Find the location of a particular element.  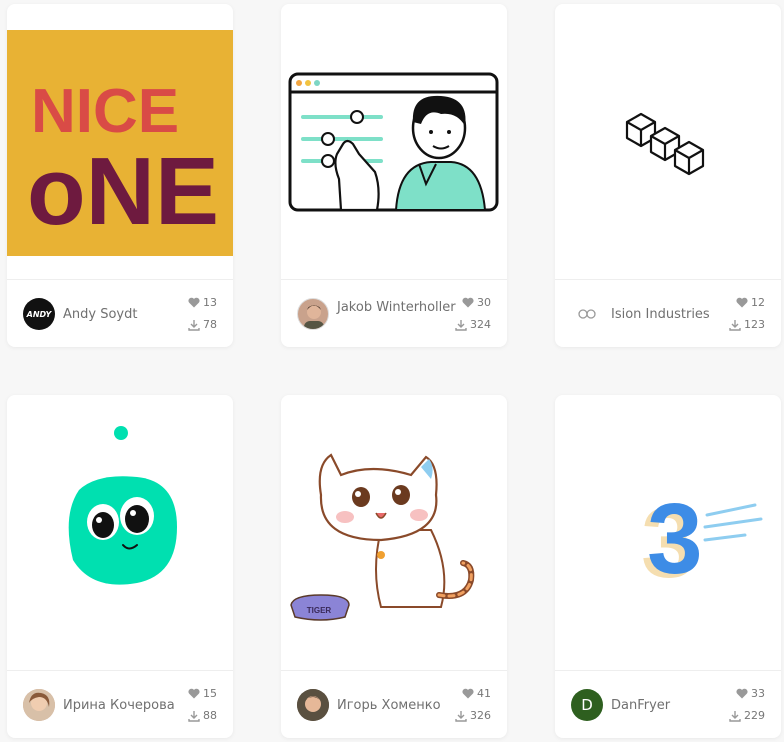

browser-illustration is located at coordinates (393, 142).